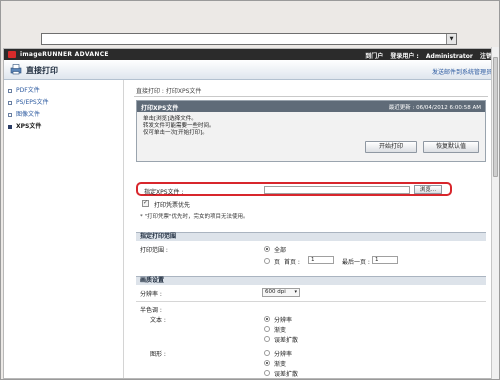  I want to click on text-label: 文本 :, so click(158, 320).